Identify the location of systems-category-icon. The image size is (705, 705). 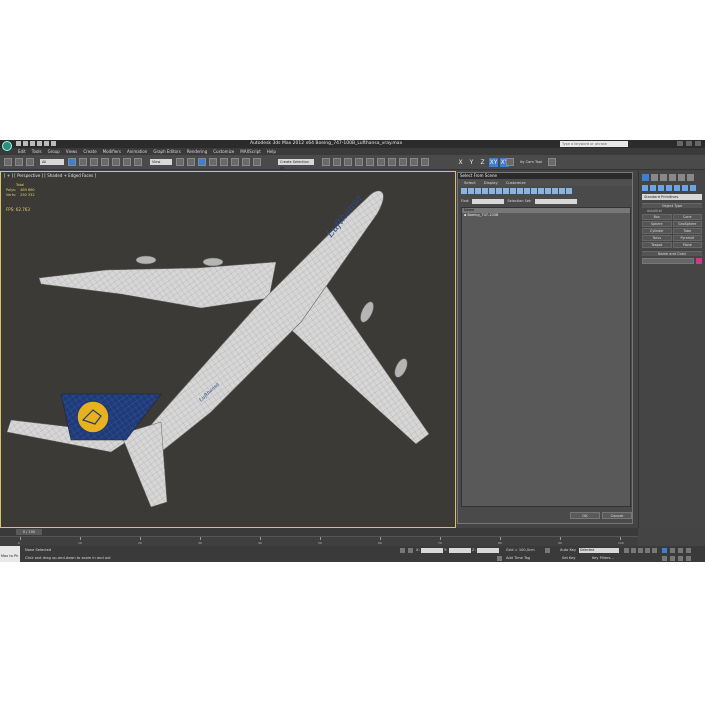
(693, 188).